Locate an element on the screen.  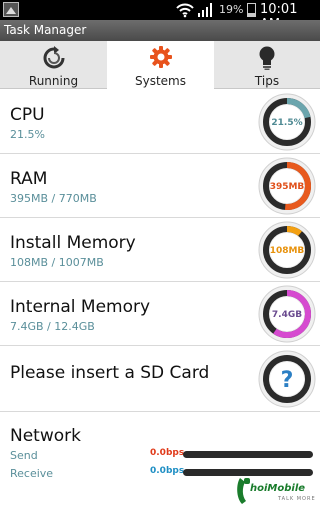
ram-gauge-label: 395MB is located at coordinates (287, 187).